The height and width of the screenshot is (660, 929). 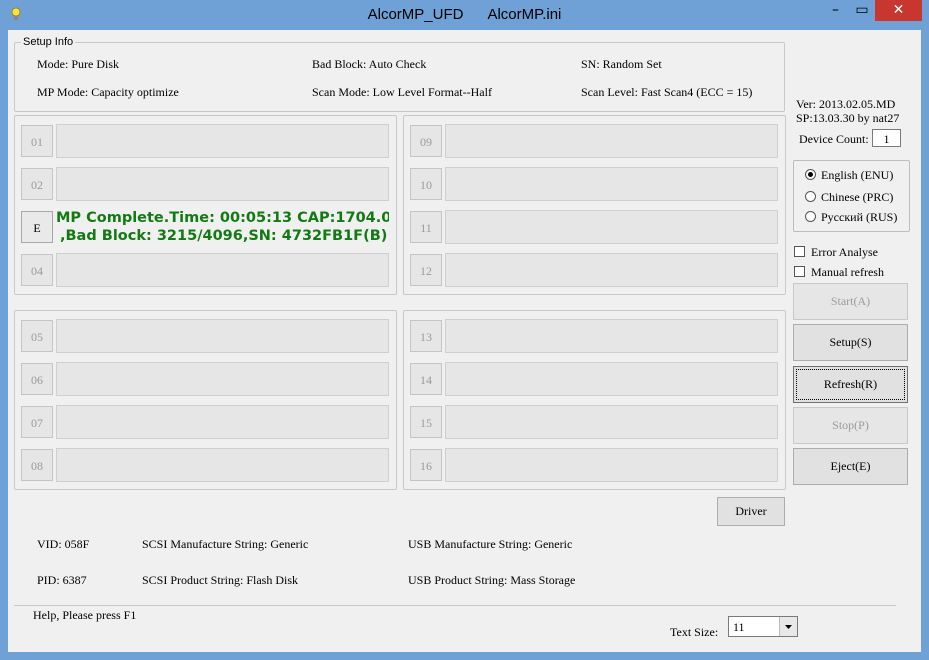 What do you see at coordinates (611, 227) in the screenshot?
I see `slot-11-status` at bounding box center [611, 227].